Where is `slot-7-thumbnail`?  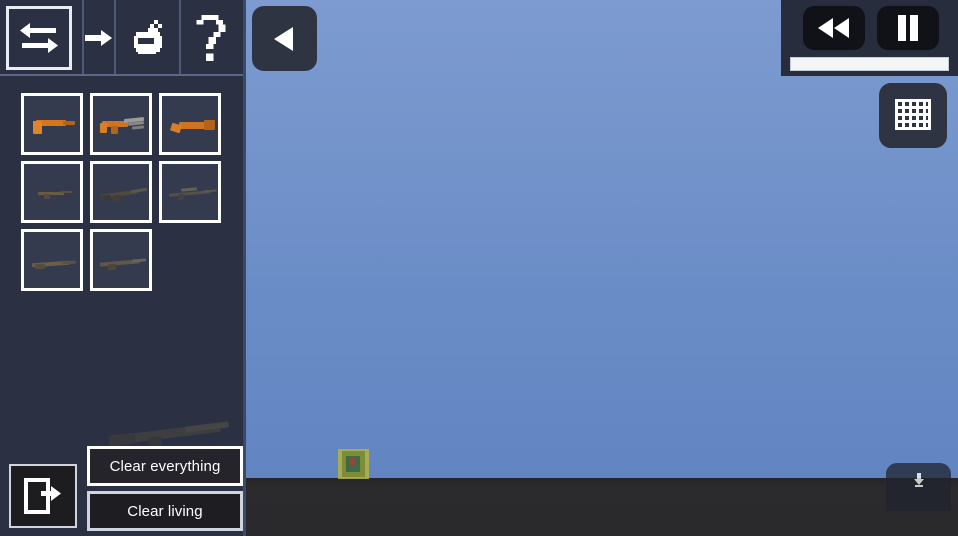
slot-7-thumbnail is located at coordinates (52, 260).